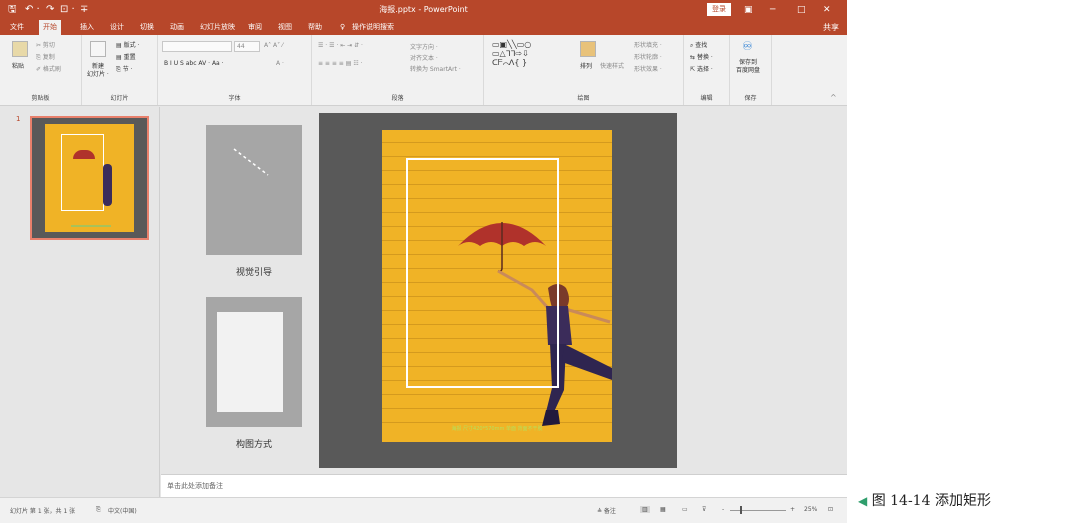 This screenshot has height=523, width=1080. What do you see at coordinates (747, 46) in the screenshot?
I see `baidu-cloud-icon: ♾` at bounding box center [747, 46].